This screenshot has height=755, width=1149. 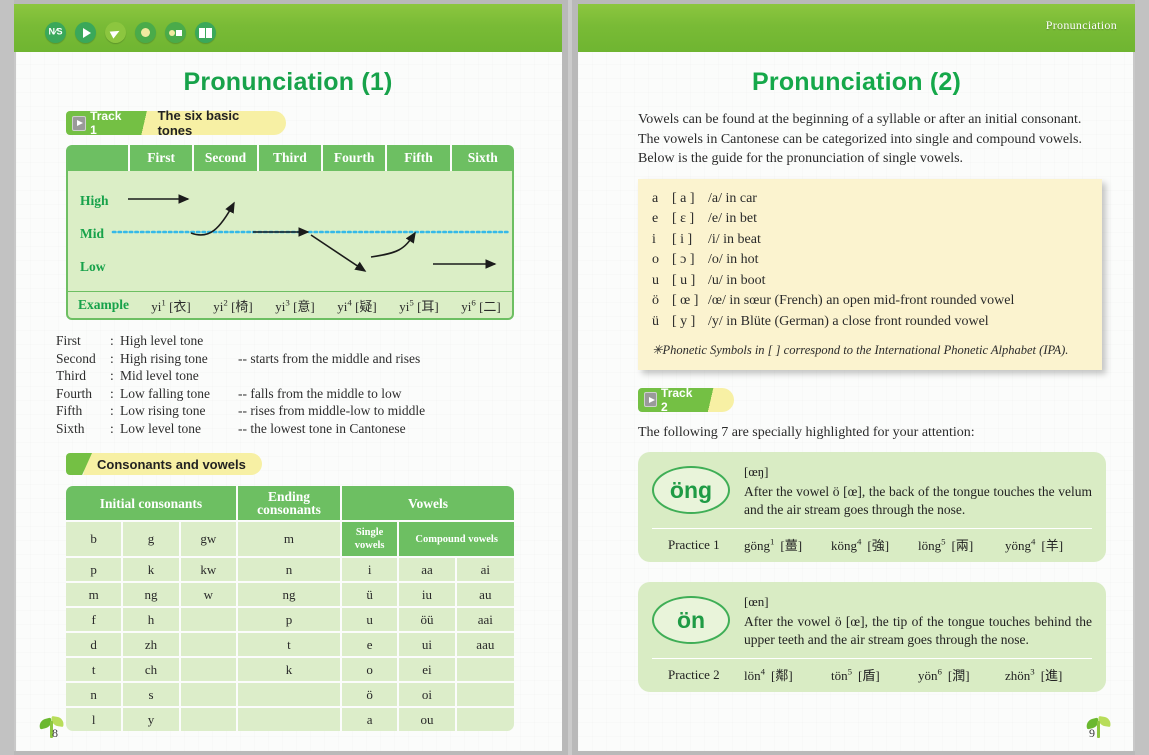 What do you see at coordinates (856, 82) in the screenshot?
I see `page-title-right: Pronunciation (2)` at bounding box center [856, 82].